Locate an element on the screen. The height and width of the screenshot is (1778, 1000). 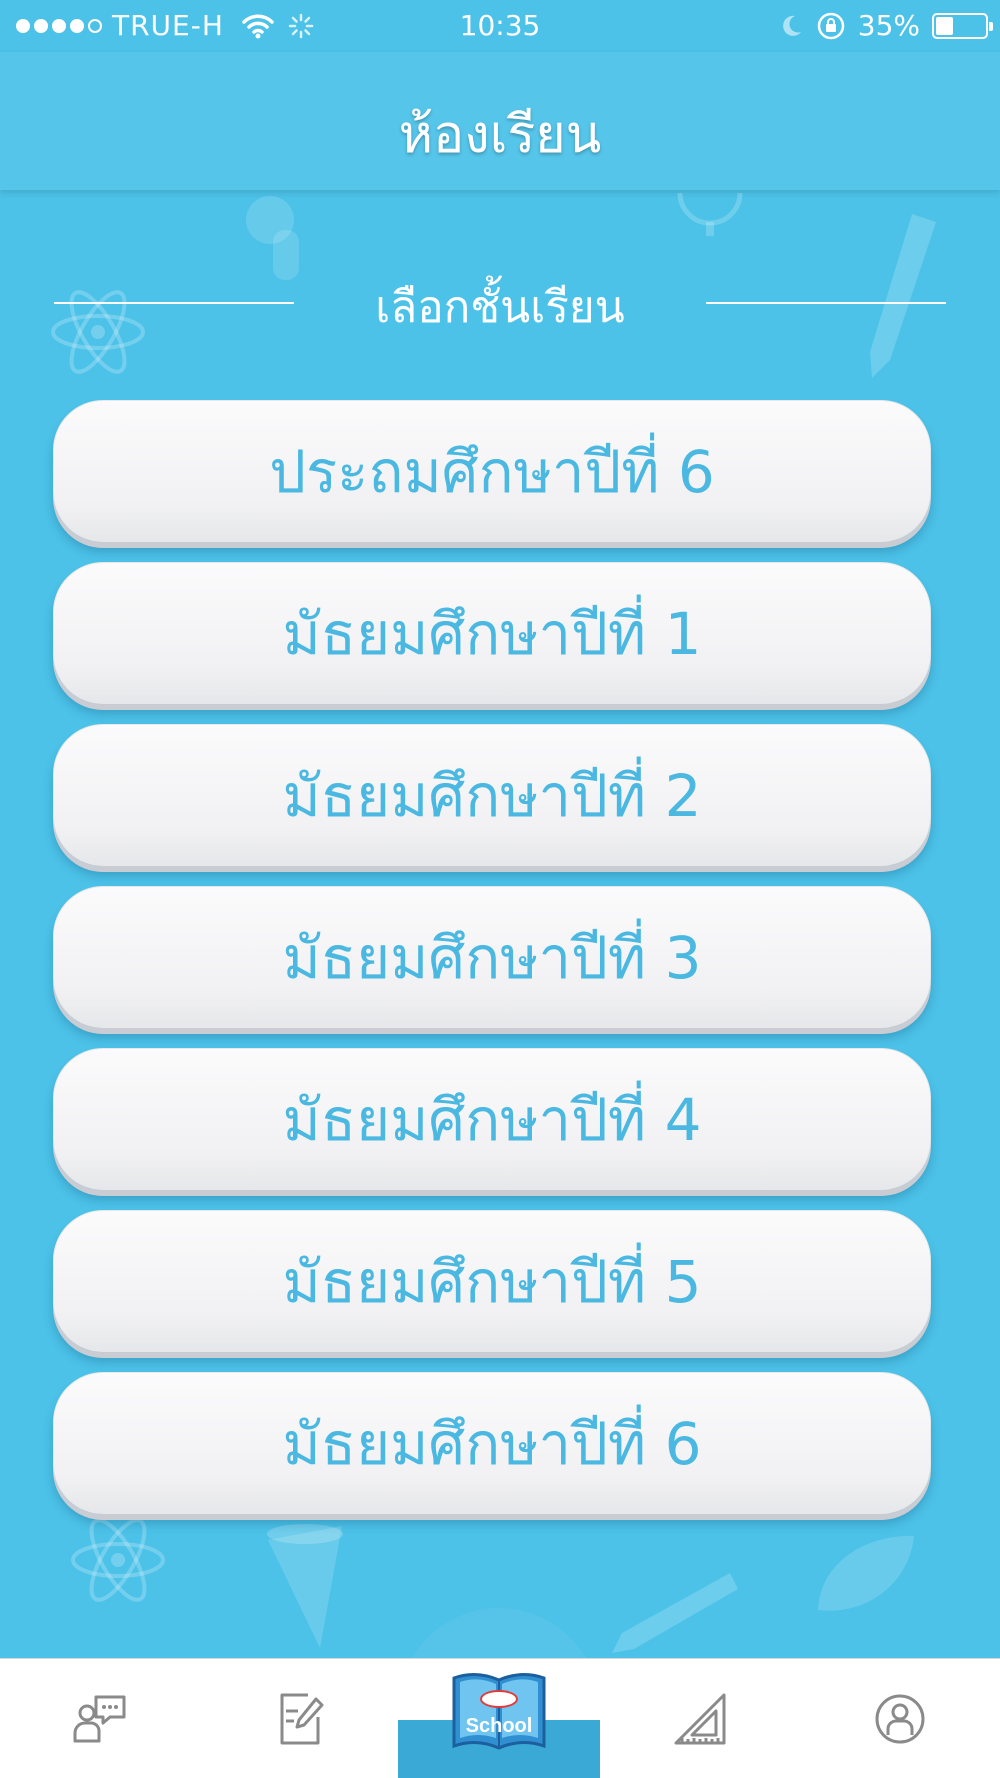
set-square-icon is located at coordinates (700, 1719).